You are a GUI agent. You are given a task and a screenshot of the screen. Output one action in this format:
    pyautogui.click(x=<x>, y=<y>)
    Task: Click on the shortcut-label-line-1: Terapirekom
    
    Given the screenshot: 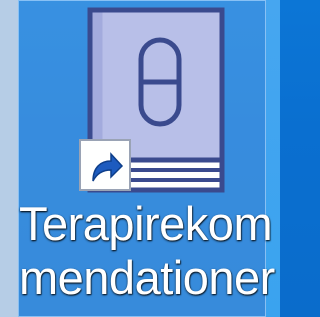 What is the action you would take?
    pyautogui.click(x=146, y=223)
    